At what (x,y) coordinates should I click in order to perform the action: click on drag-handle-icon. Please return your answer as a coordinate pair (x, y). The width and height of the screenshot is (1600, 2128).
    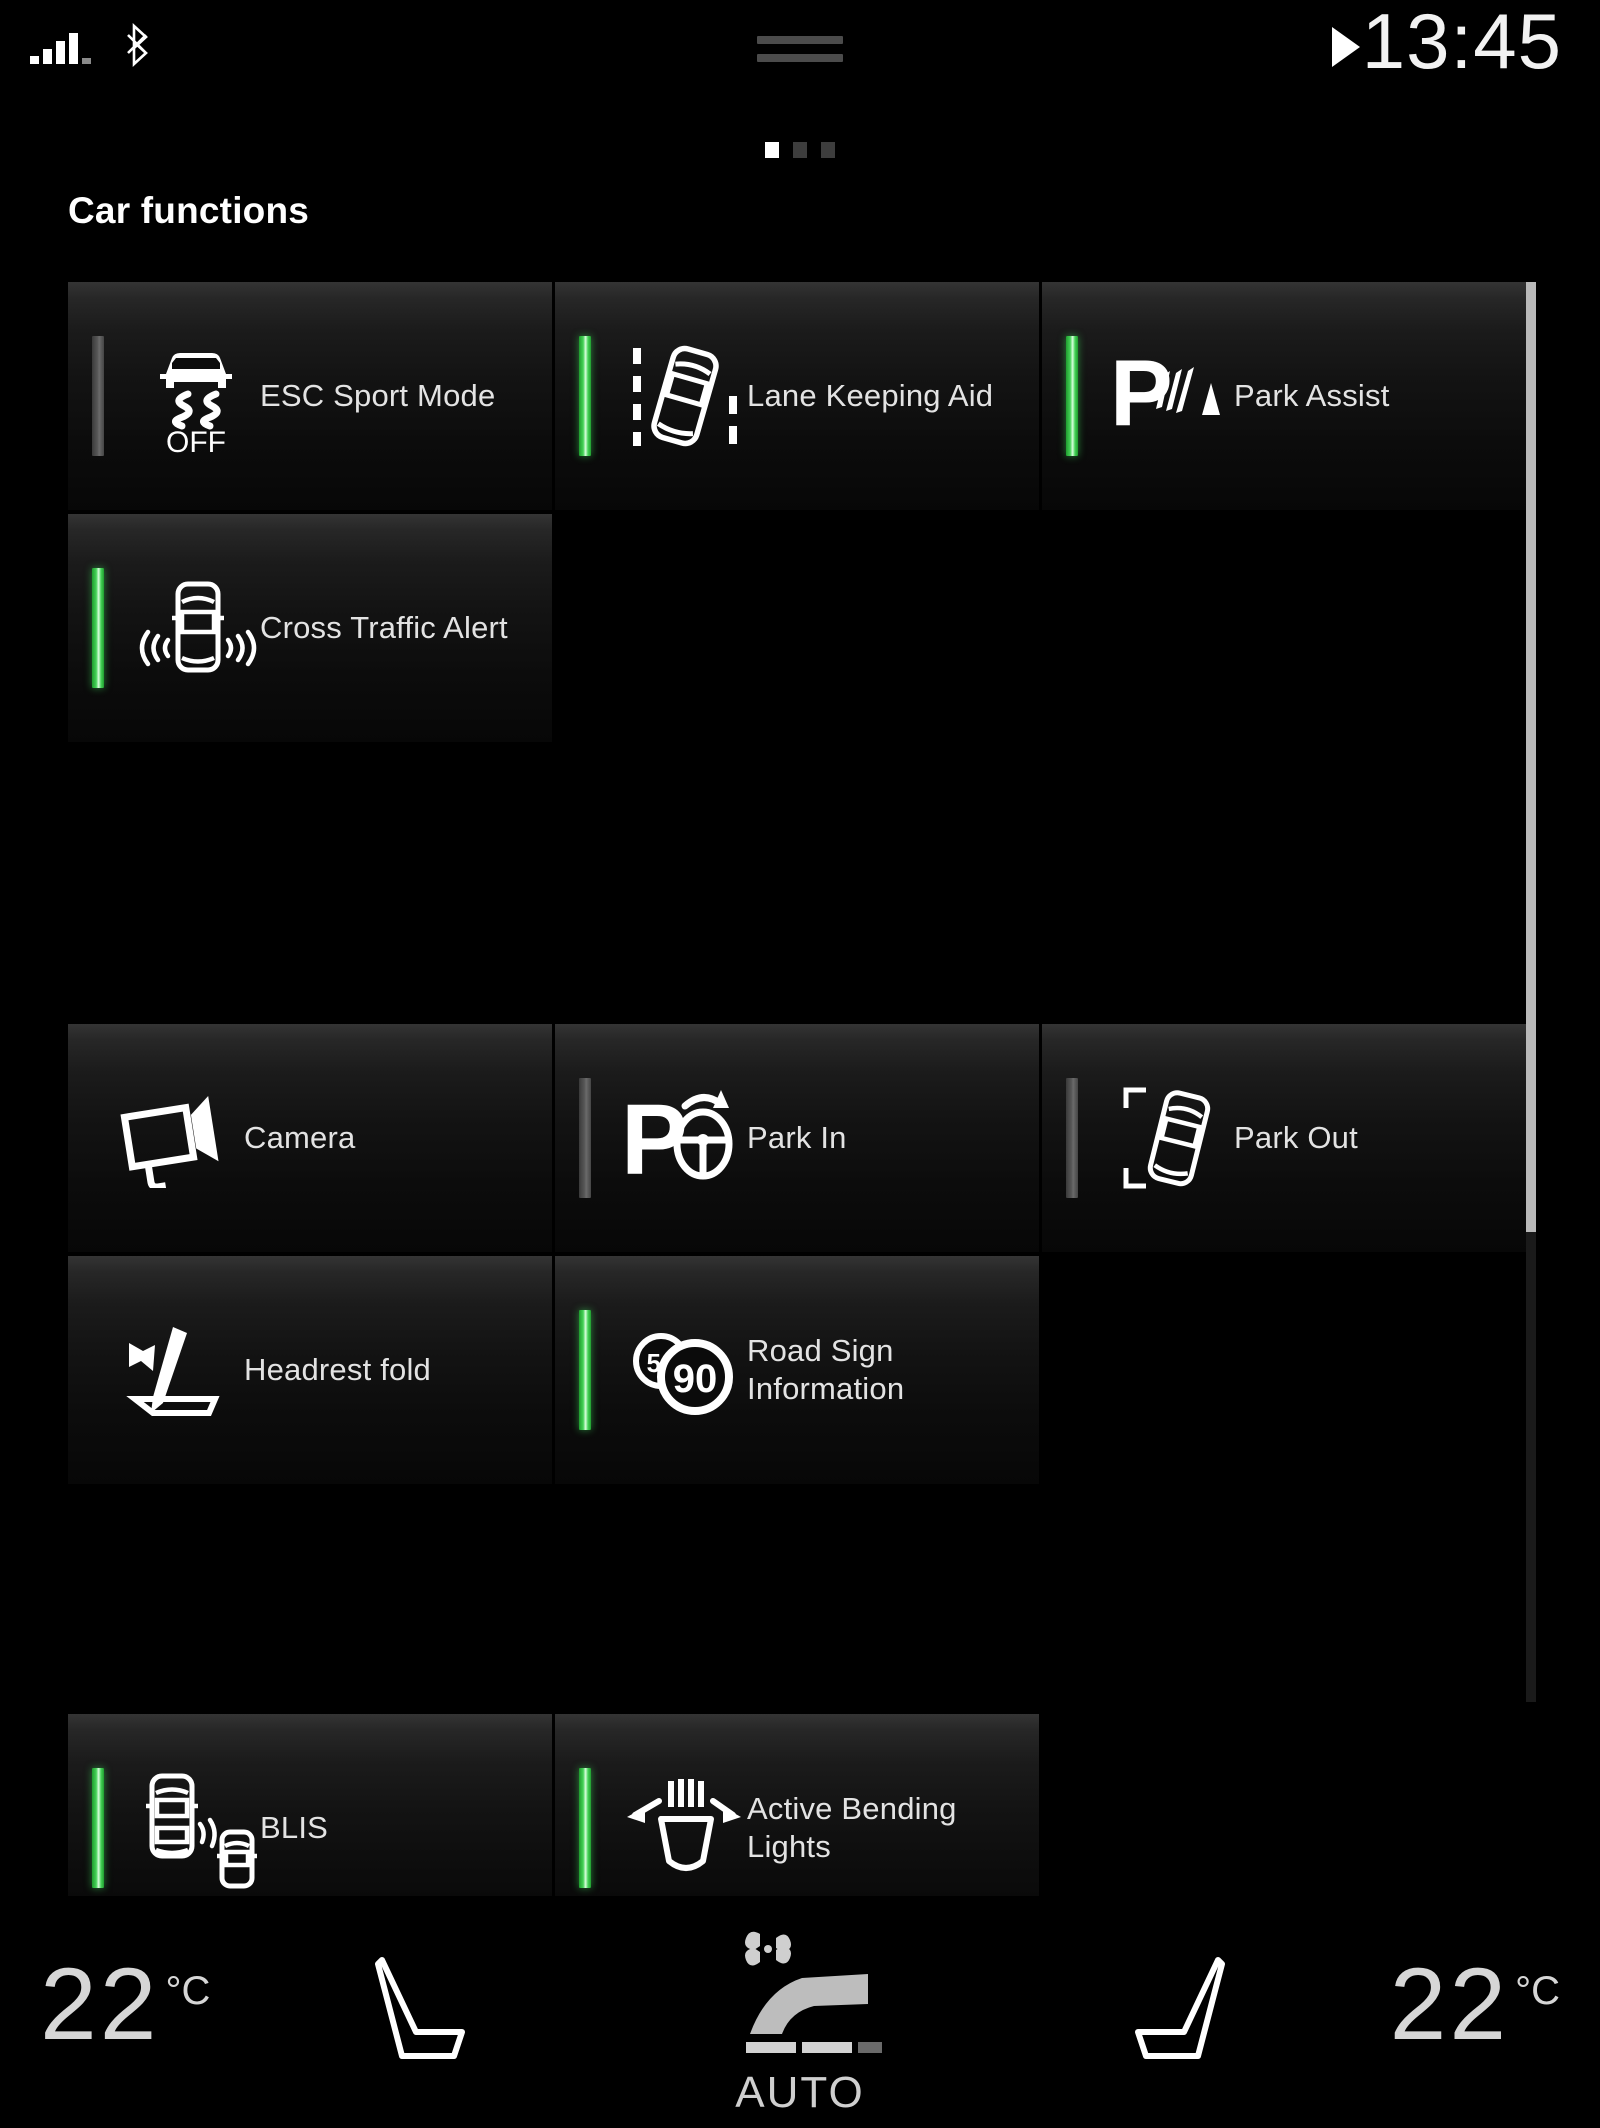
    Looking at the image, I should click on (800, 49).